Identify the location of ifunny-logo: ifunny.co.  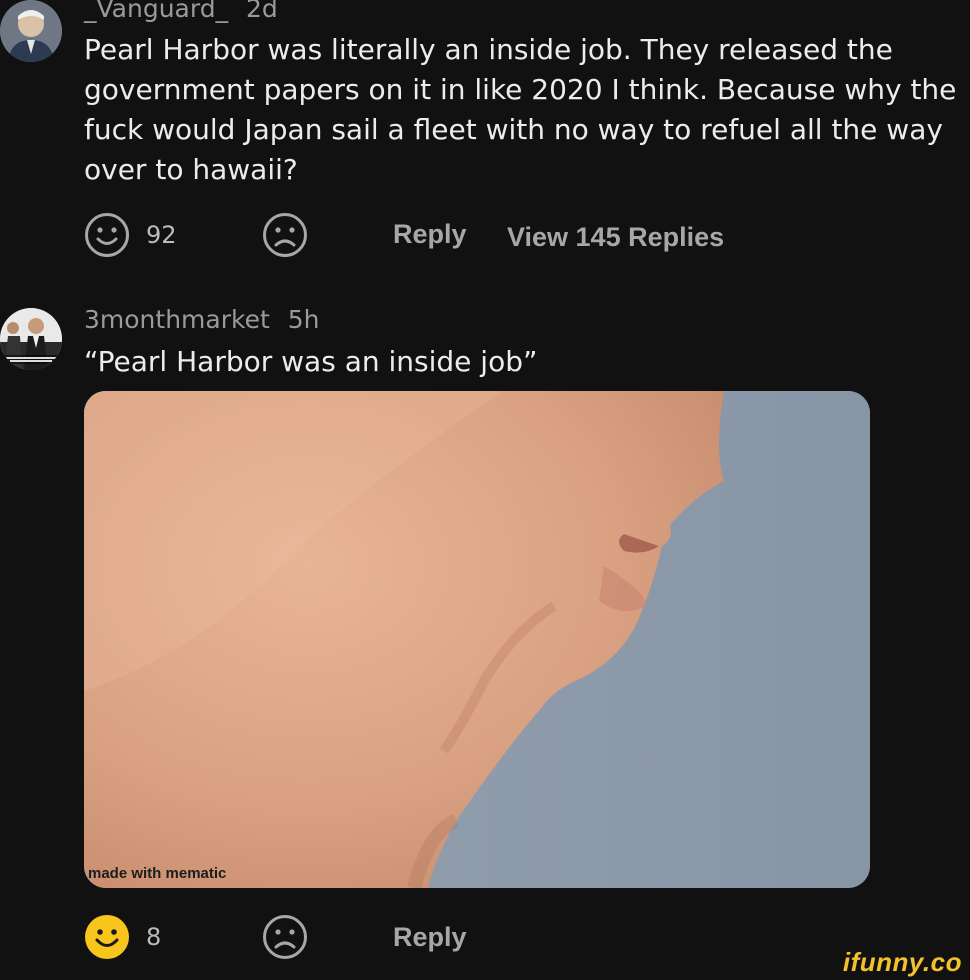
(902, 962).